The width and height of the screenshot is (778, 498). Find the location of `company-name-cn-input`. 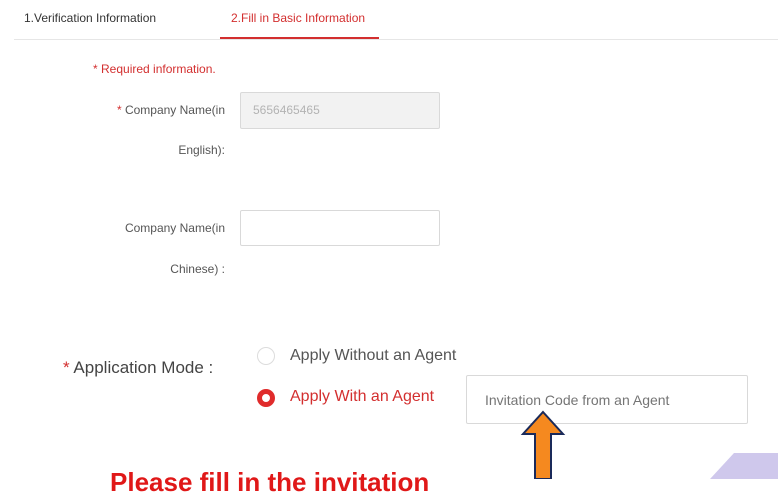

company-name-cn-input is located at coordinates (340, 228).